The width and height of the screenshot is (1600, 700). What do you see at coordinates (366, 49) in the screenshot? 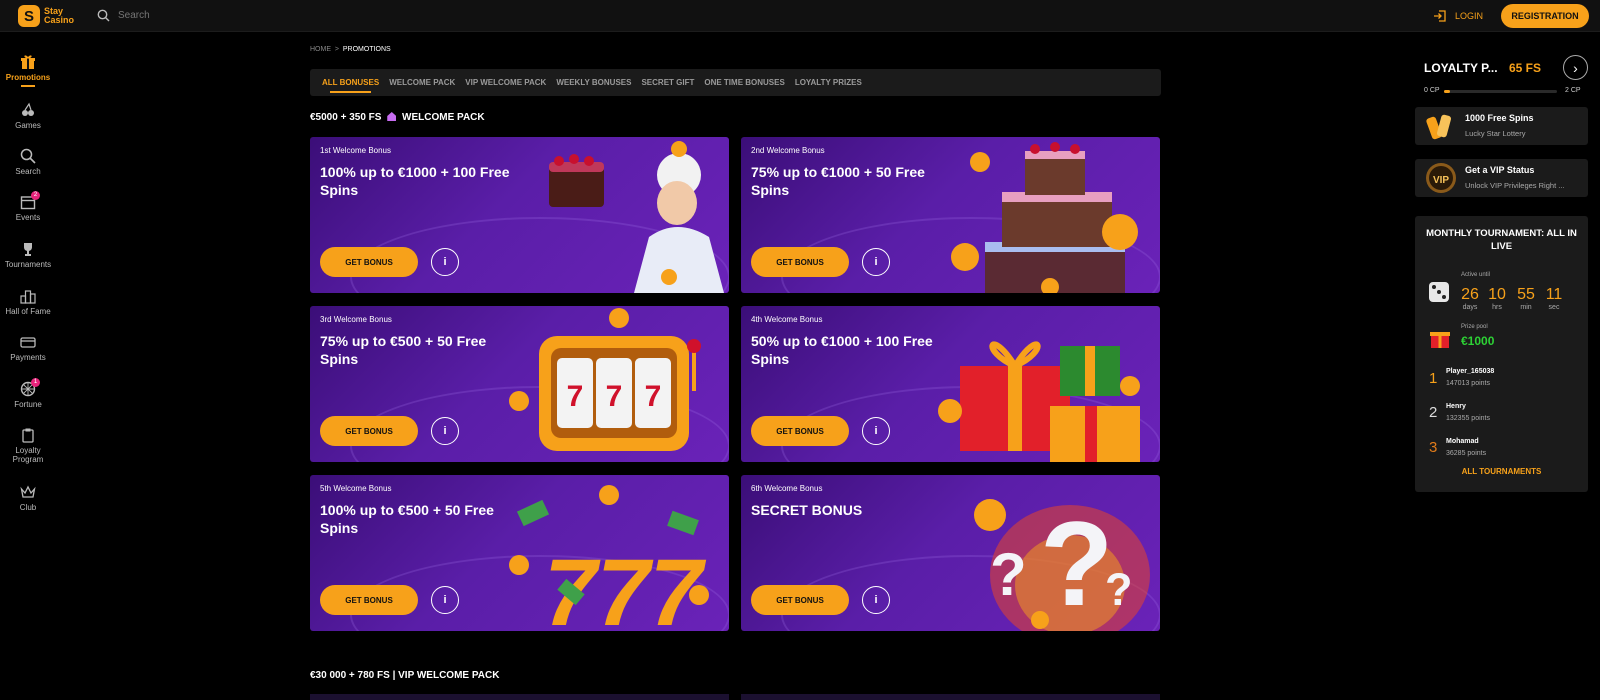
I see `breadcrumb-current: PROMOTIONS` at bounding box center [366, 49].